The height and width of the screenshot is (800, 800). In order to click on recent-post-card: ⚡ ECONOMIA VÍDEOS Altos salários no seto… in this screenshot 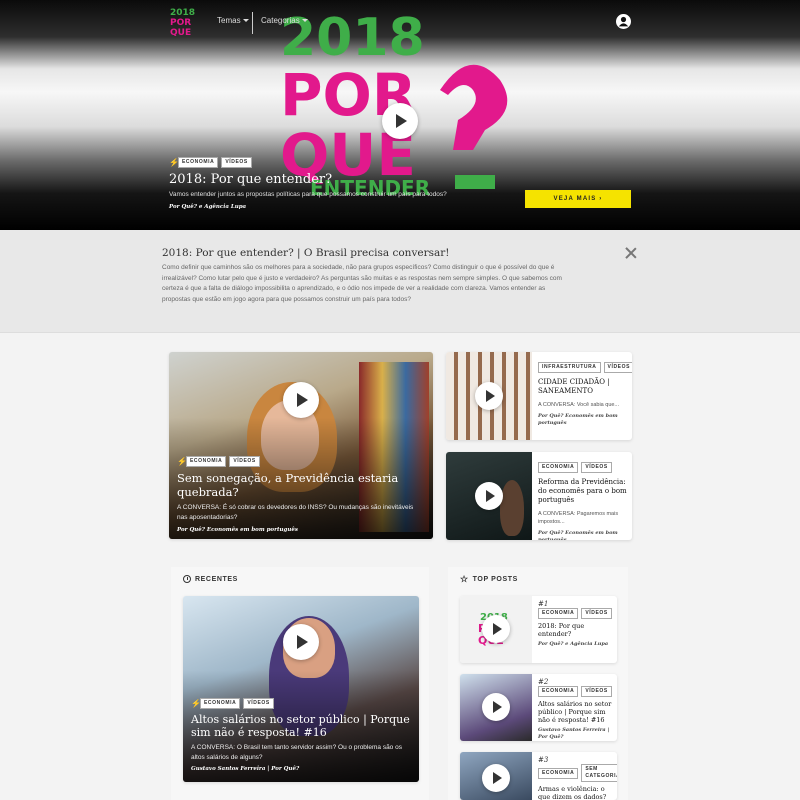, I will do `click(301, 689)`.